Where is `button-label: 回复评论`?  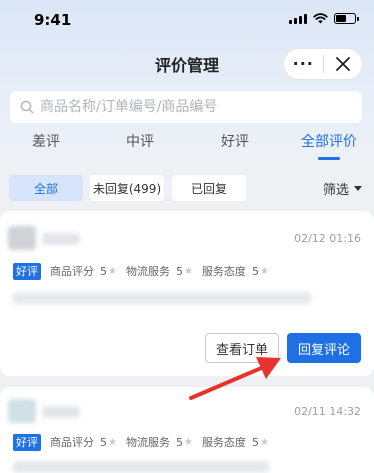 button-label: 回复评论 is located at coordinates (323, 350).